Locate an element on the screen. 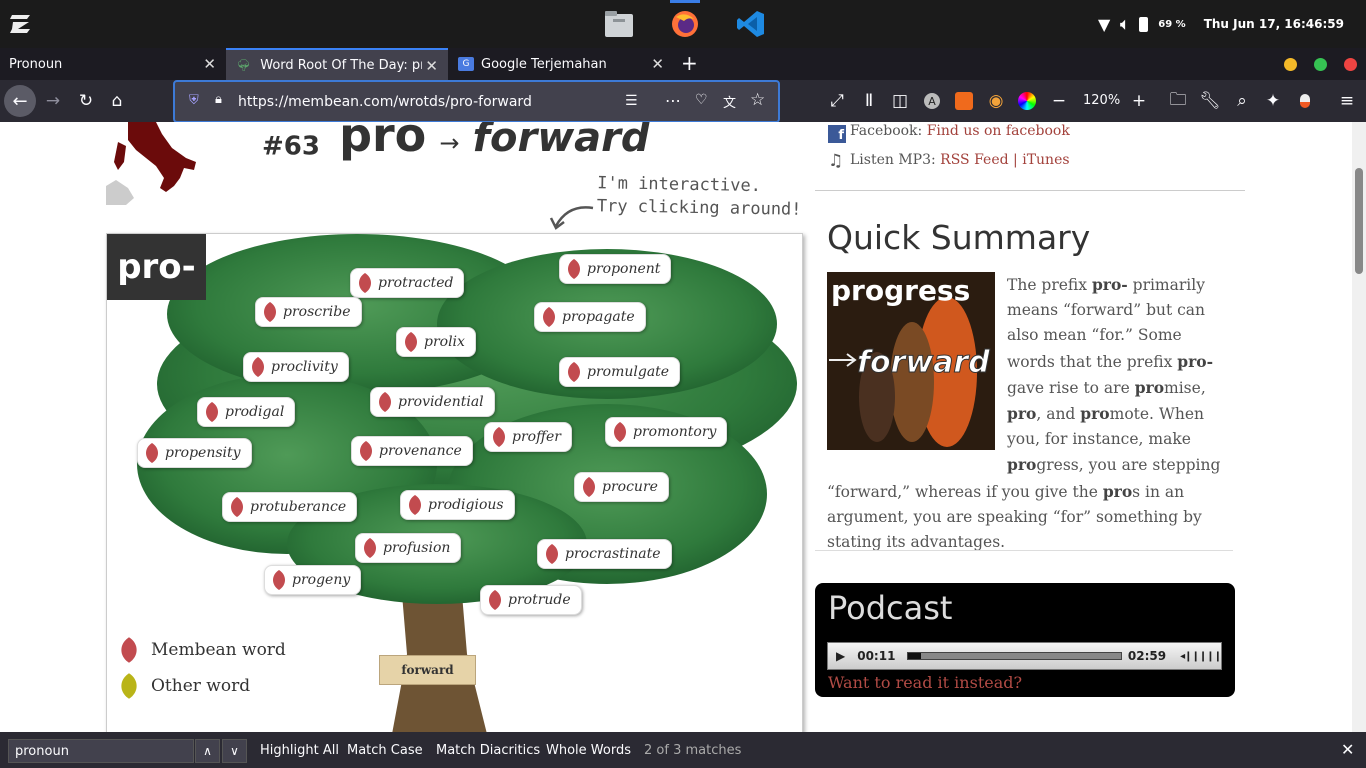  account-icon: A is located at coordinates (932, 101).